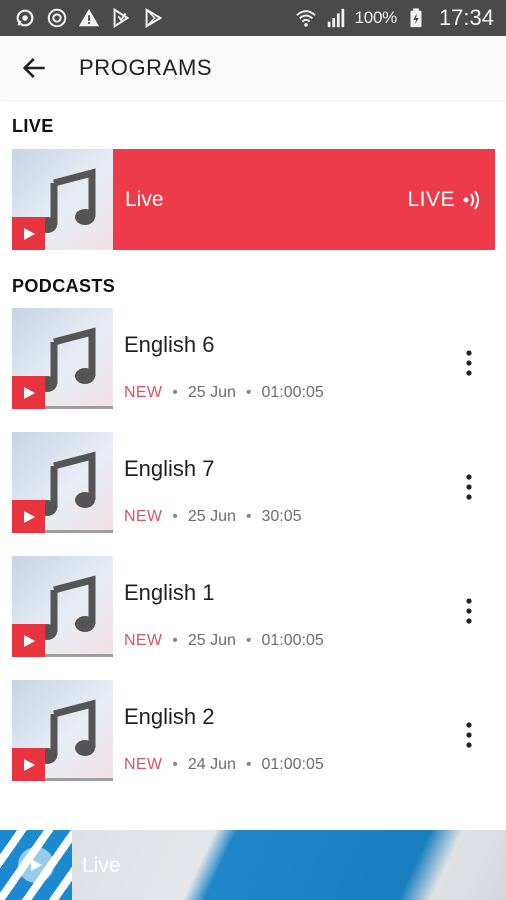 This screenshot has height=900, width=506. I want to click on mini-player: Live, so click(253, 865).